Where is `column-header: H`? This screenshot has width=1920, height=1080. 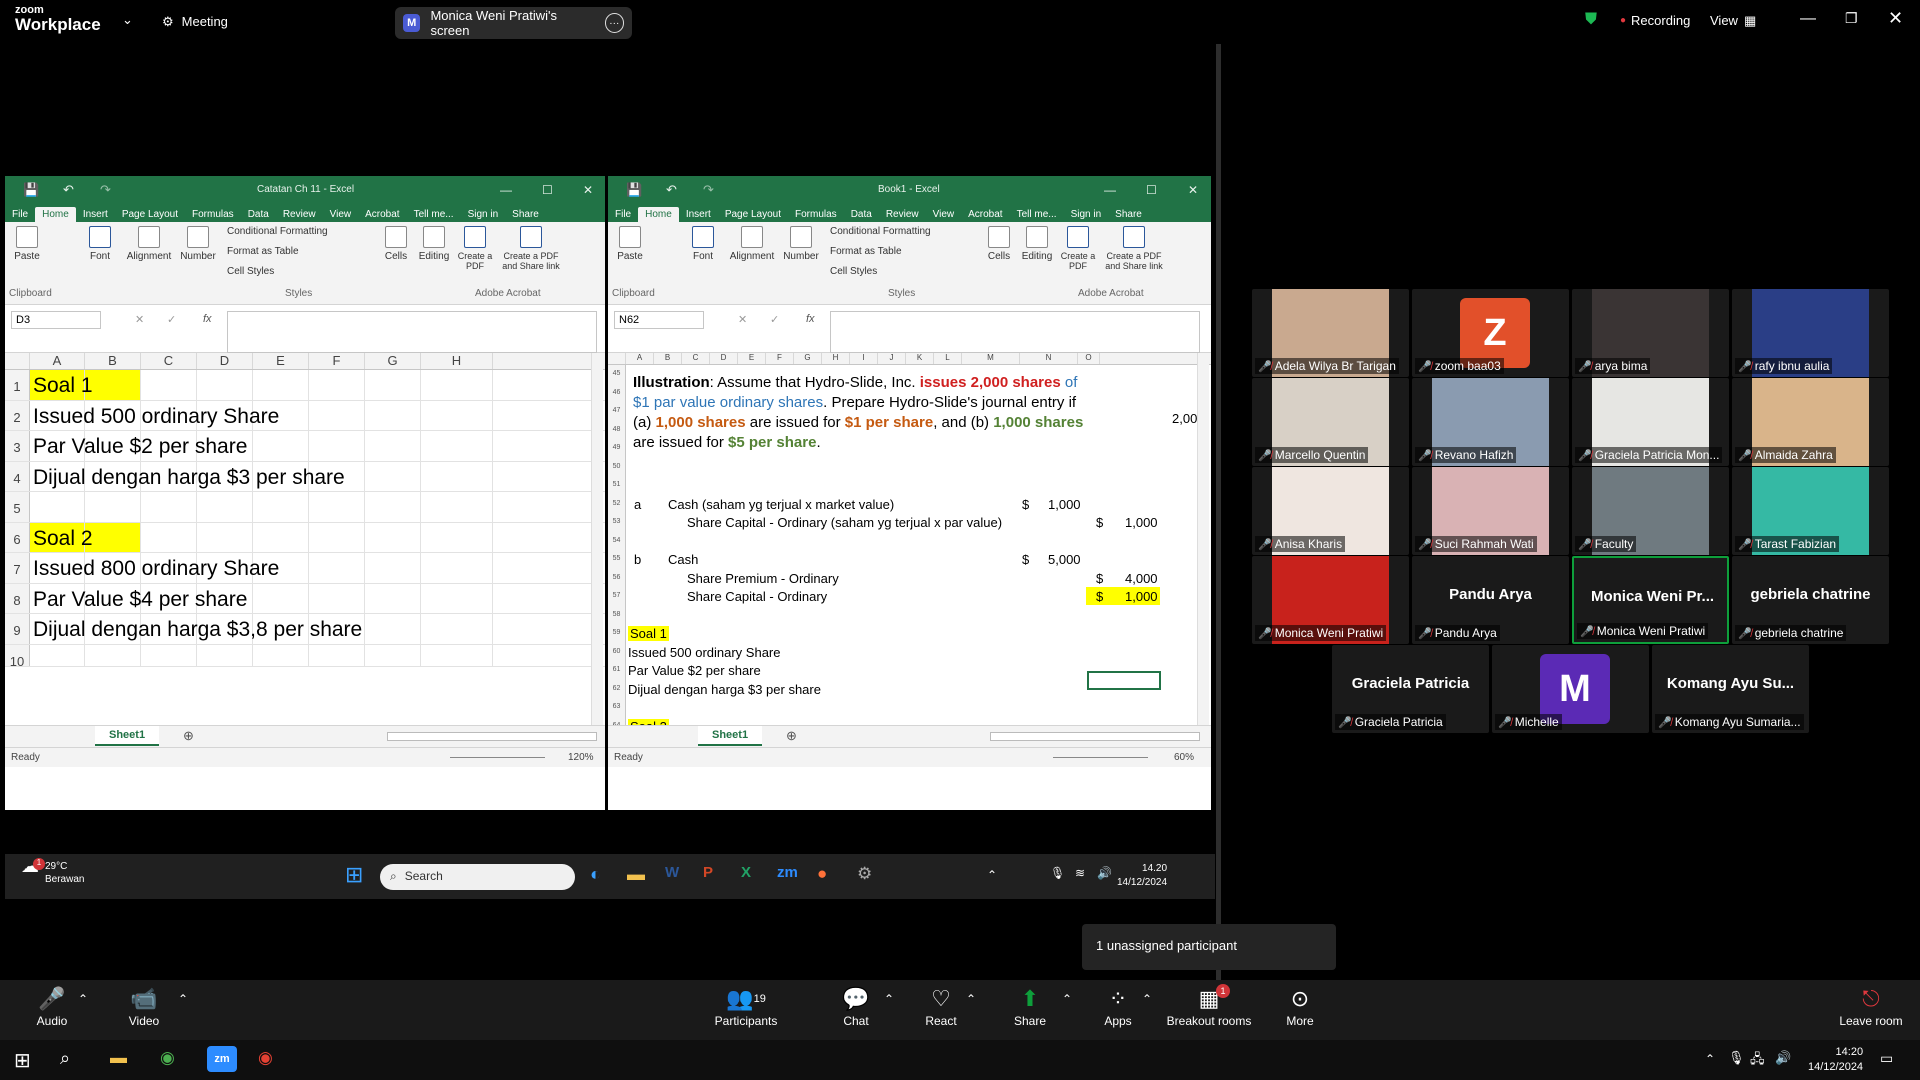 column-header: H is located at coordinates (457, 361).